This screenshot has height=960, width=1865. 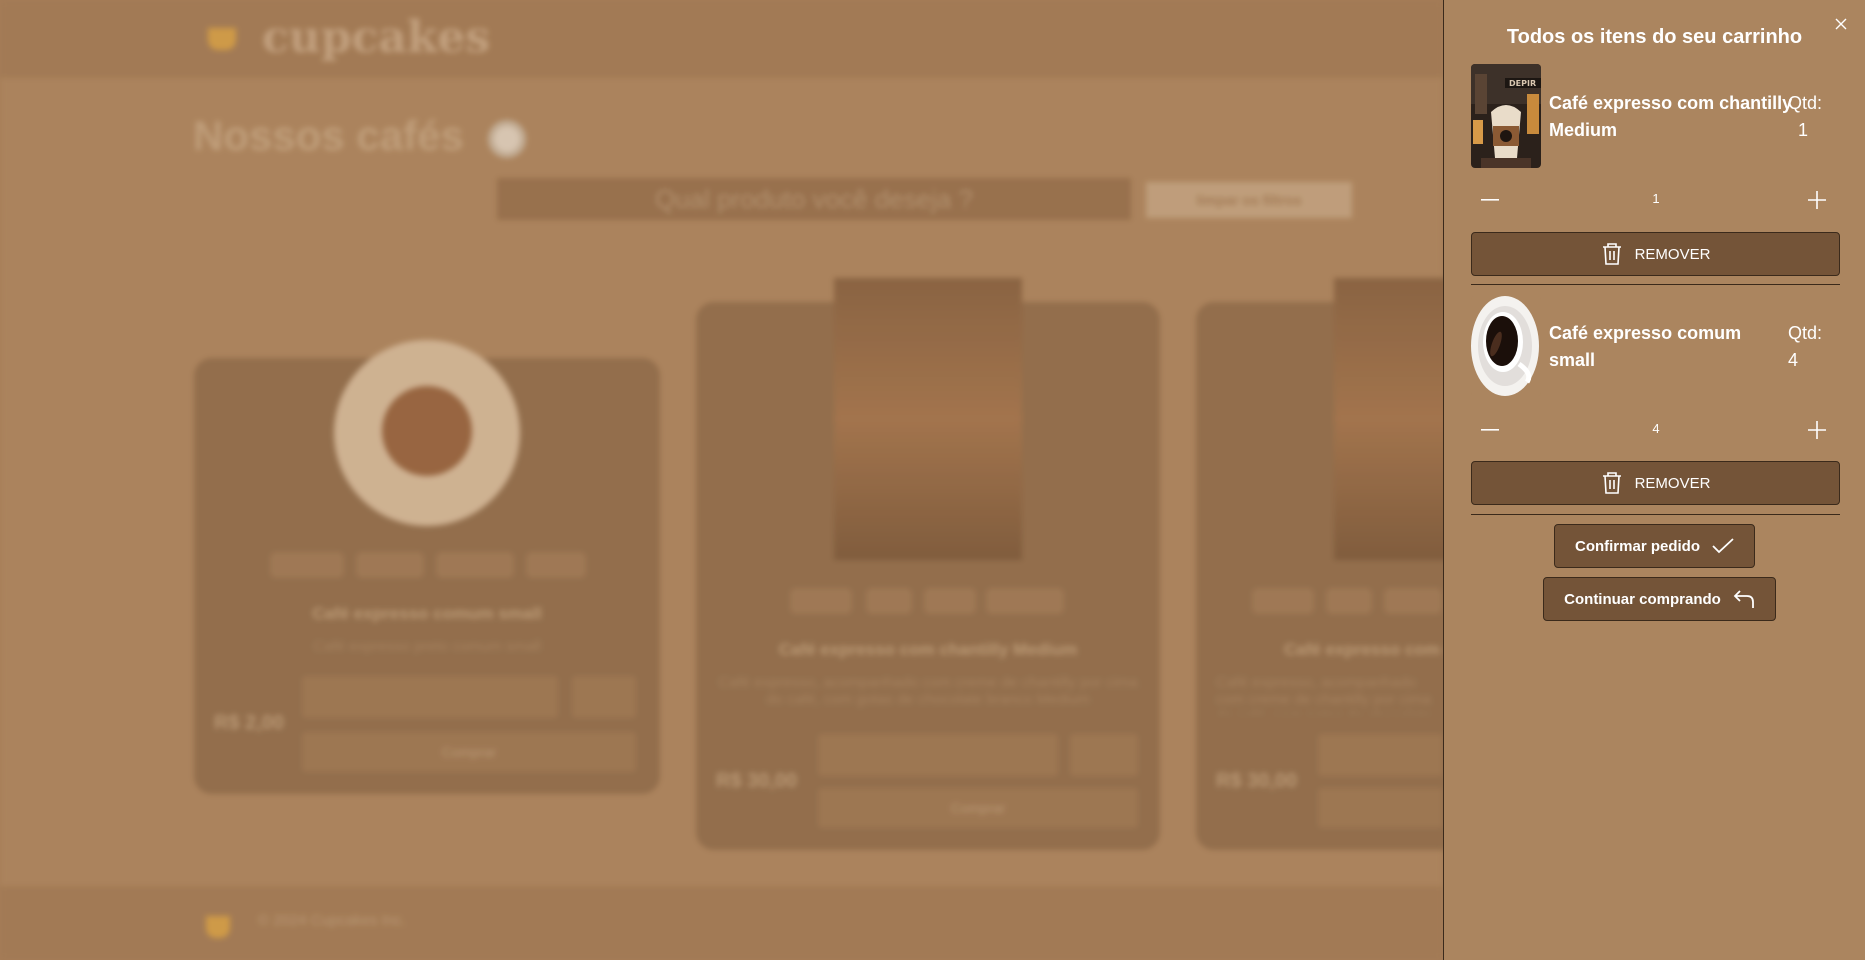 I want to click on quantity-stepper: 4, so click(x=1655, y=430).